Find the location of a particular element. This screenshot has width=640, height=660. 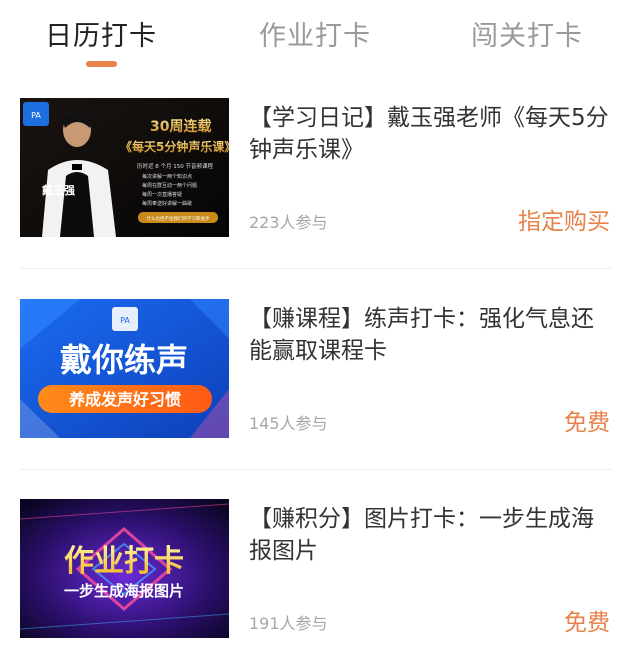

tab-calendar-checkin: 日历打卡 is located at coordinates (101, 33).